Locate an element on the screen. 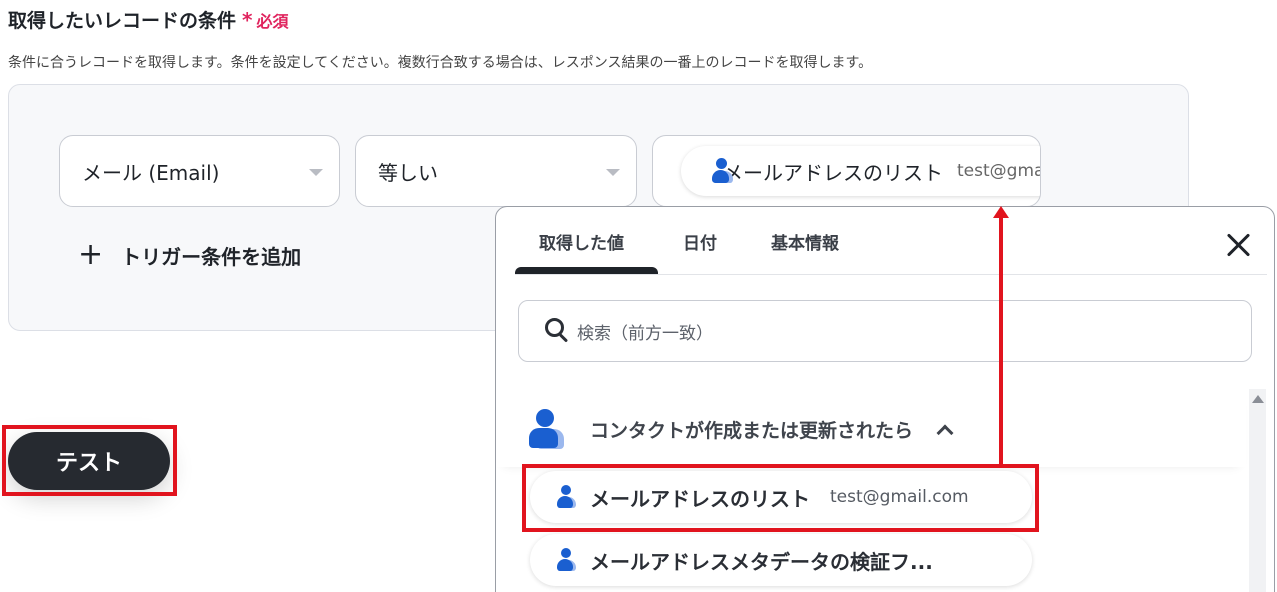 The image size is (1277, 592). value-chip: メールアドレスのリスト test@gmail.com is located at coordinates (860, 171).